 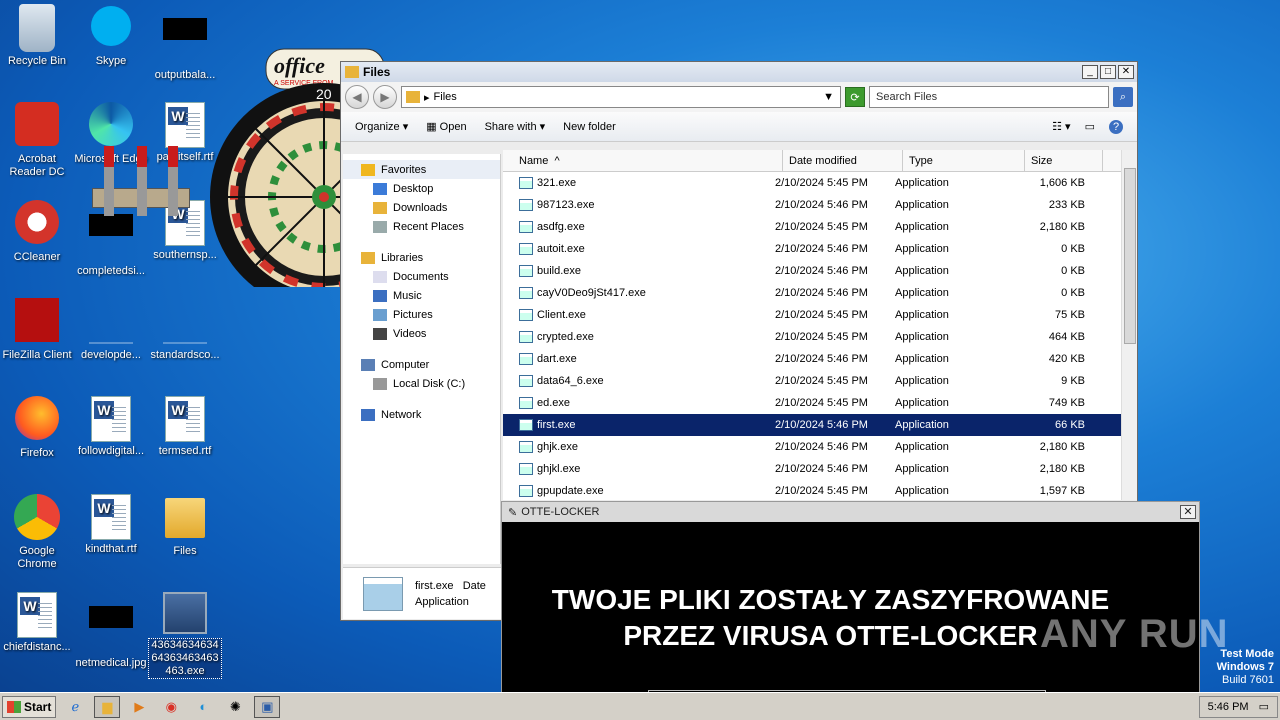 I want to click on file-list-scrollbar, so click(x=1129, y=325).